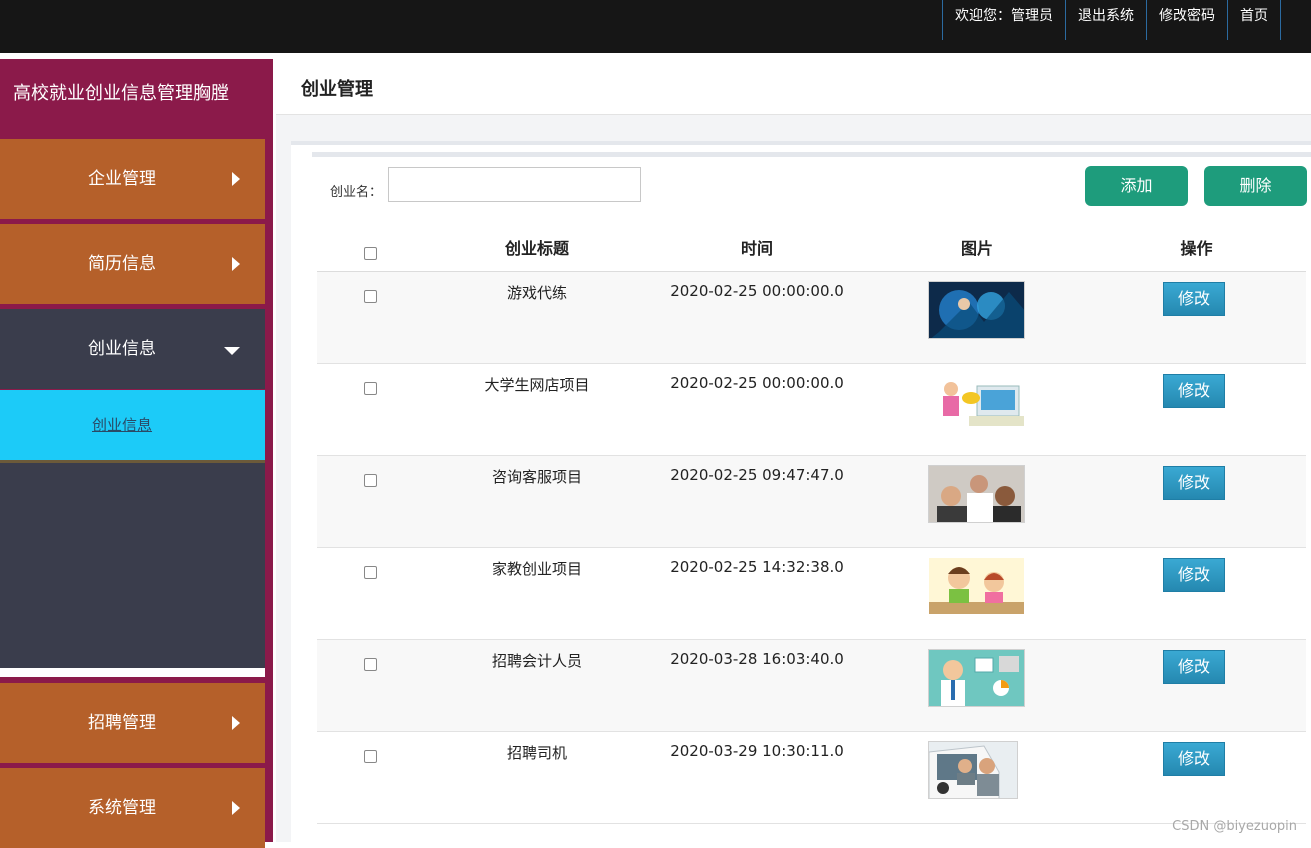  Describe the element at coordinates (537, 752) in the screenshot. I see `row-title: 招聘司机` at that location.